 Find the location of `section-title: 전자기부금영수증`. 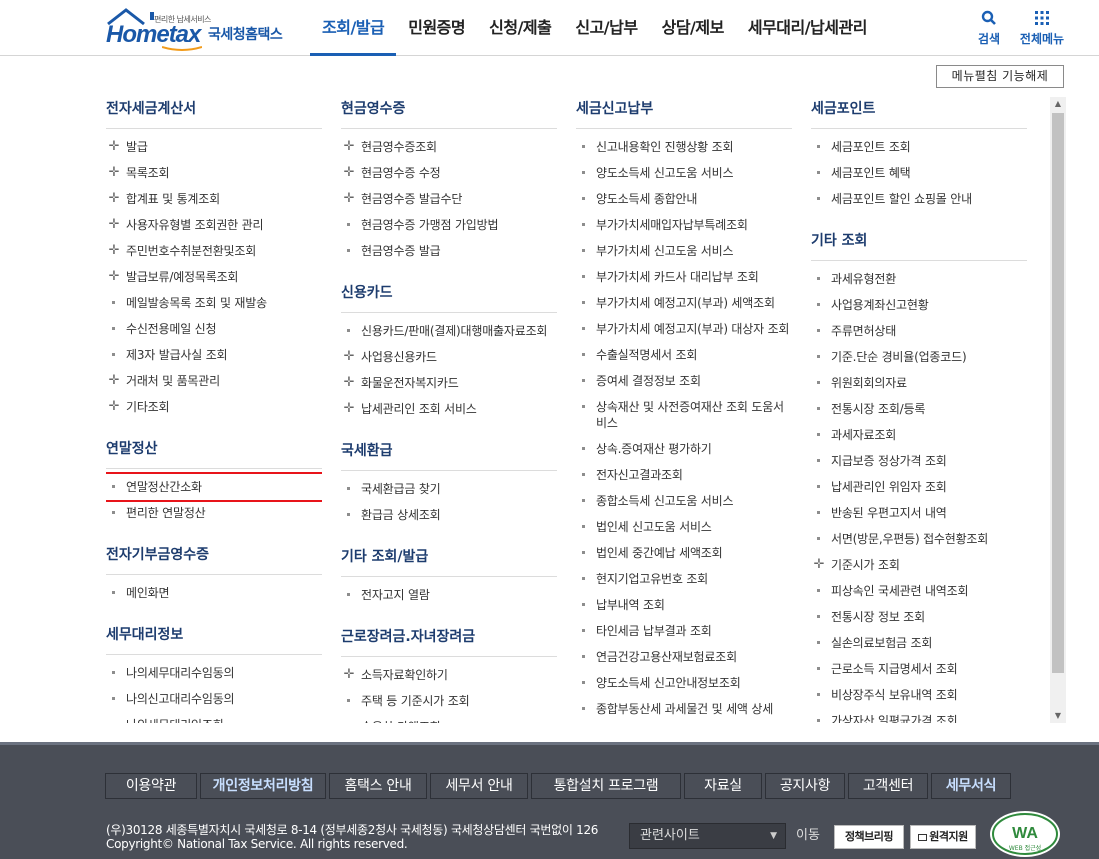

section-title: 전자기부금영수증 is located at coordinates (214, 559).